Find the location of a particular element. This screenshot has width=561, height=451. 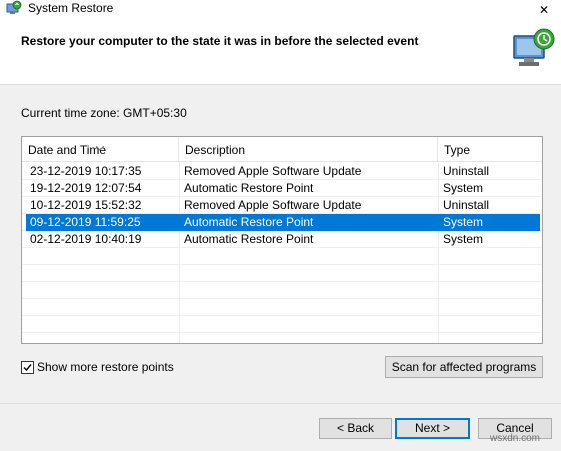

show-more-checkbox is located at coordinates (27, 367).